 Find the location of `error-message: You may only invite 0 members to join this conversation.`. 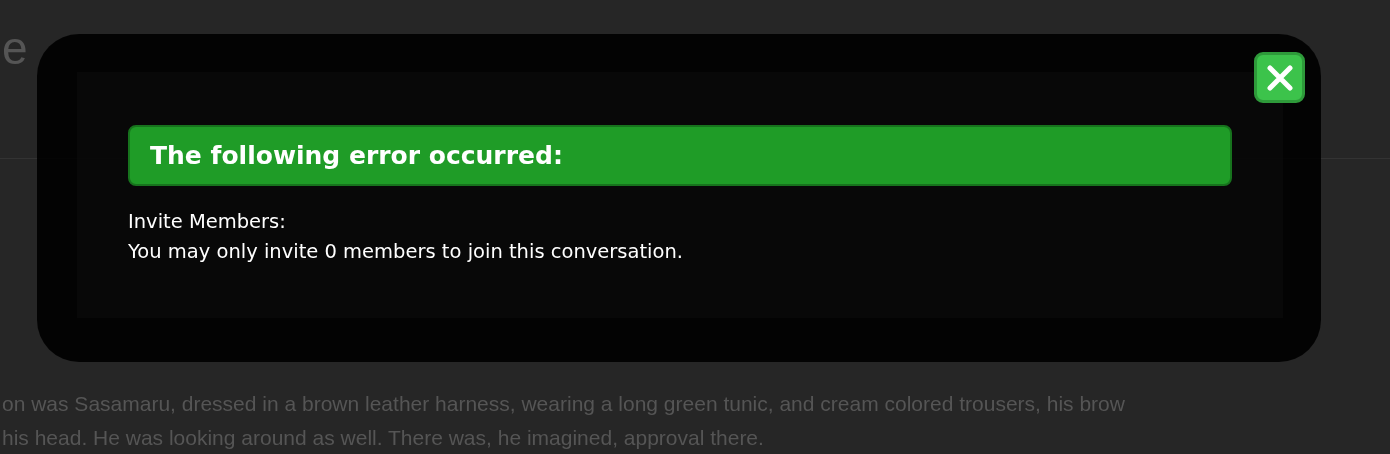

error-message: You may only invite 0 members to join this conversation. is located at coordinates (406, 252).